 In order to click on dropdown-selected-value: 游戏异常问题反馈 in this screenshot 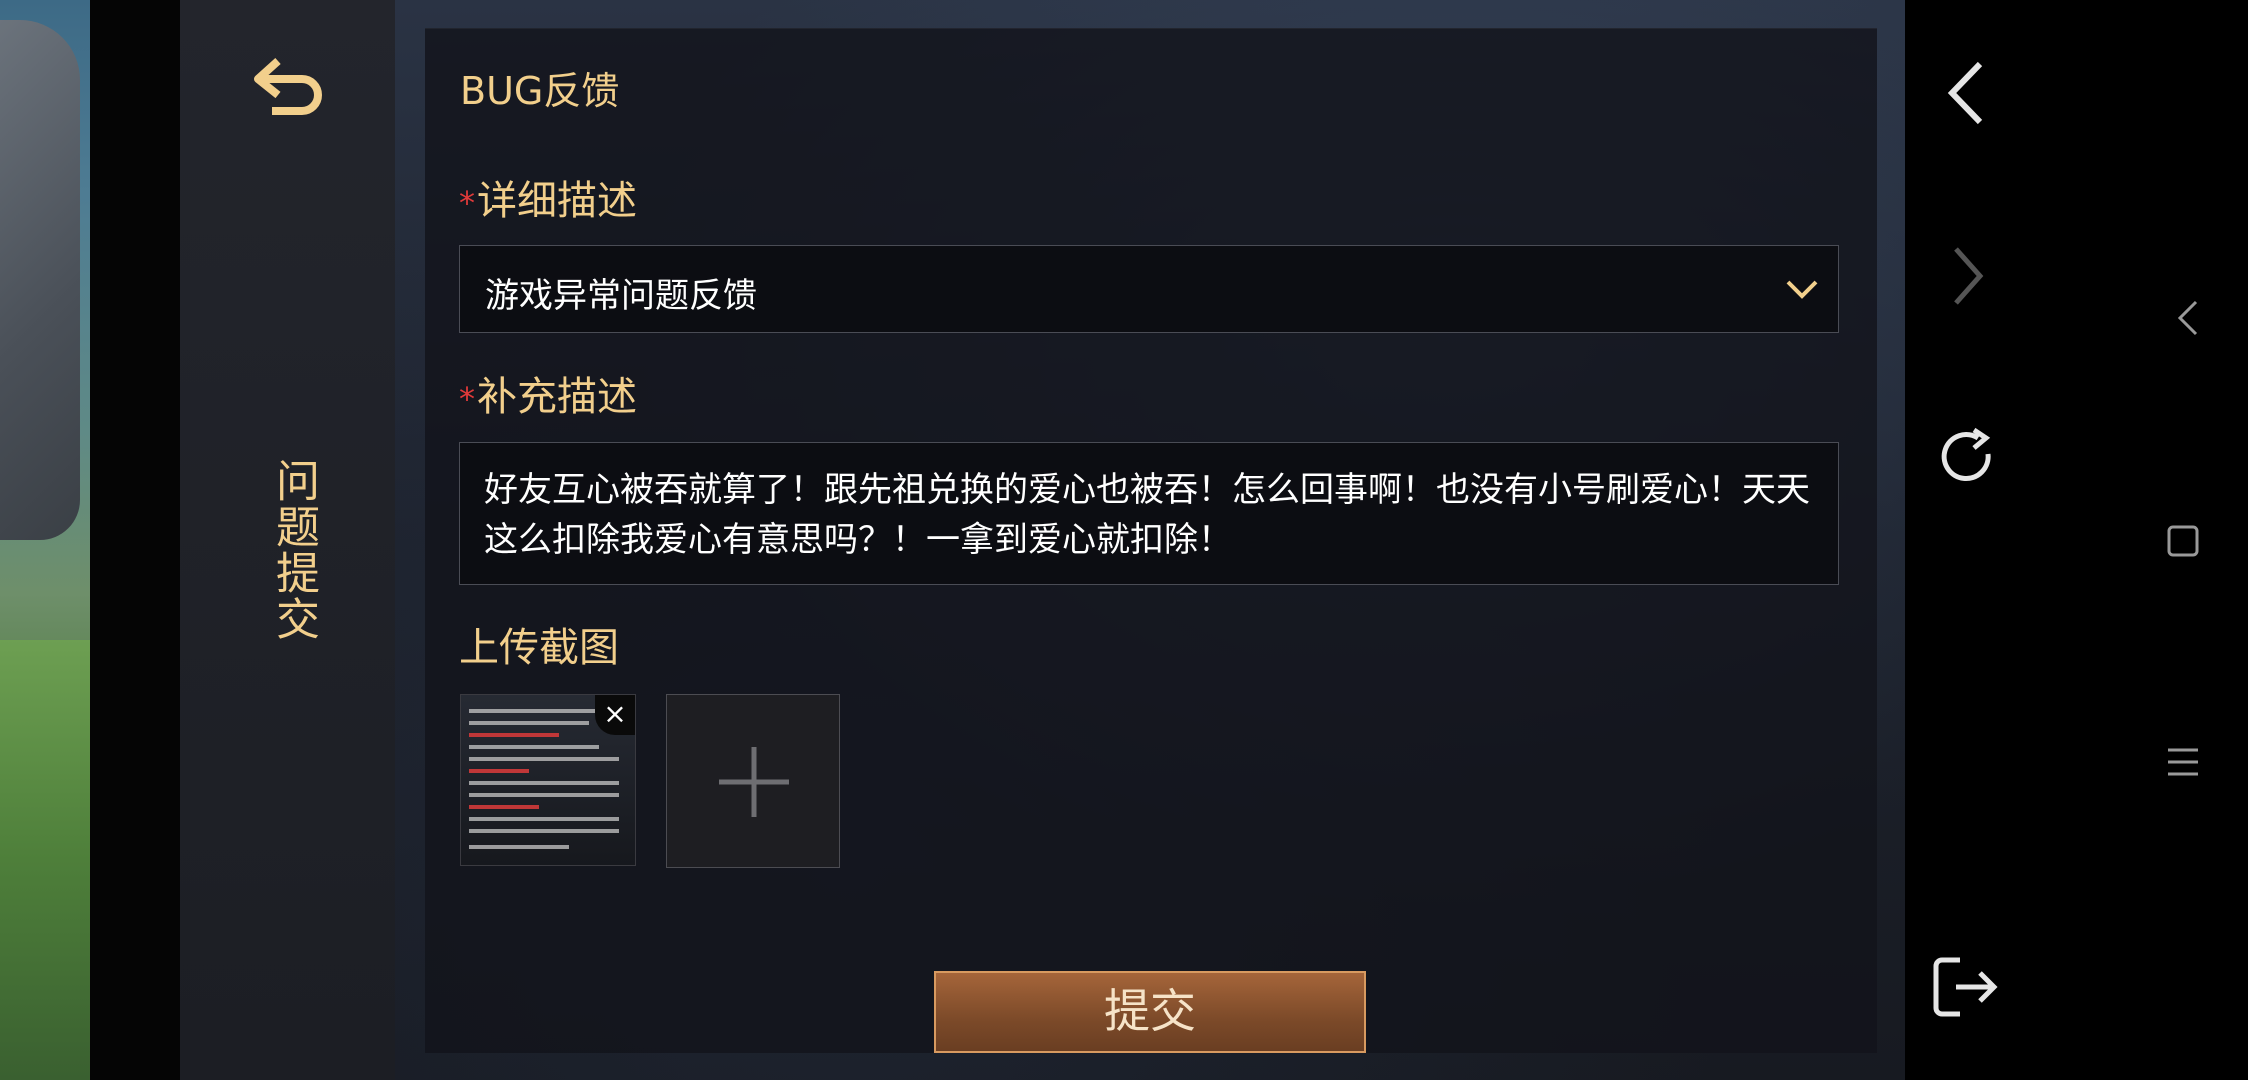, I will do `click(621, 296)`.